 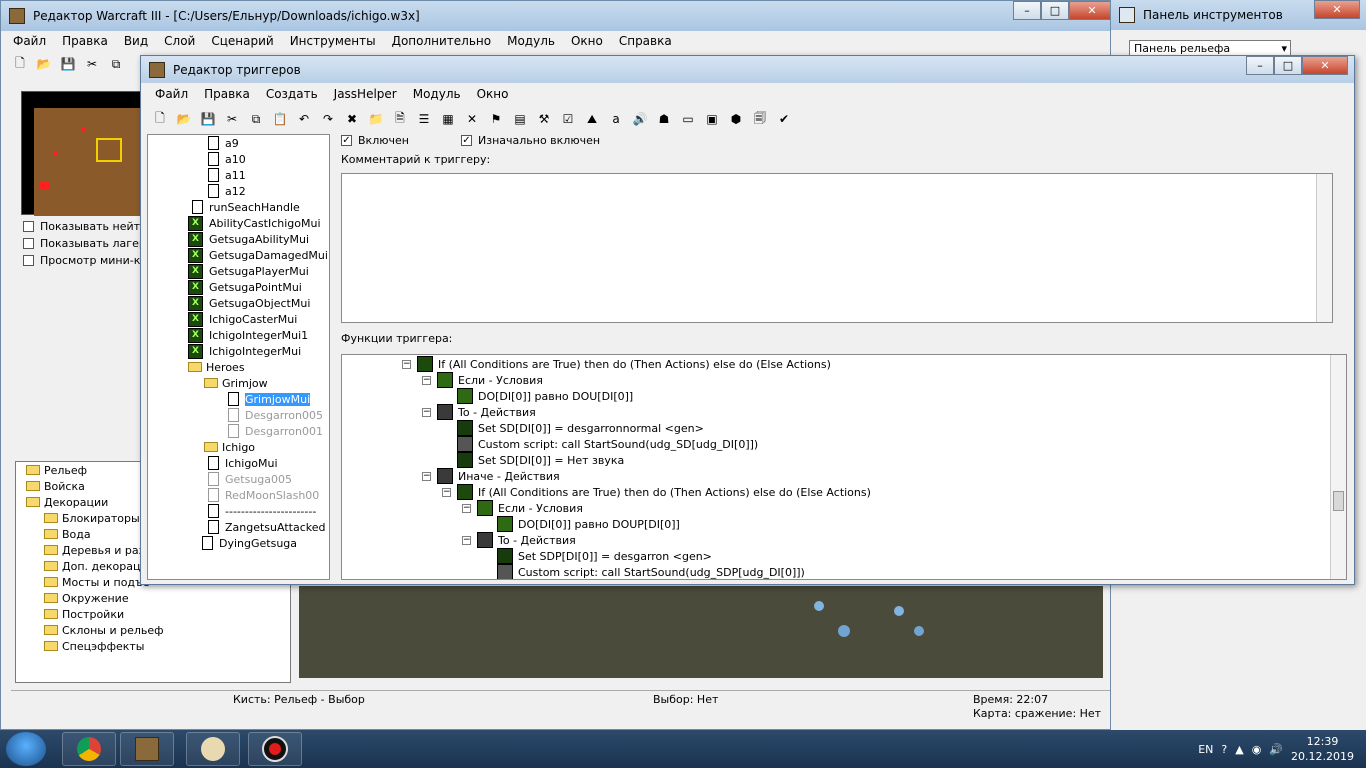 What do you see at coordinates (153, 646) in the screenshot?
I see `palette-item: Спецэффекты` at bounding box center [153, 646].